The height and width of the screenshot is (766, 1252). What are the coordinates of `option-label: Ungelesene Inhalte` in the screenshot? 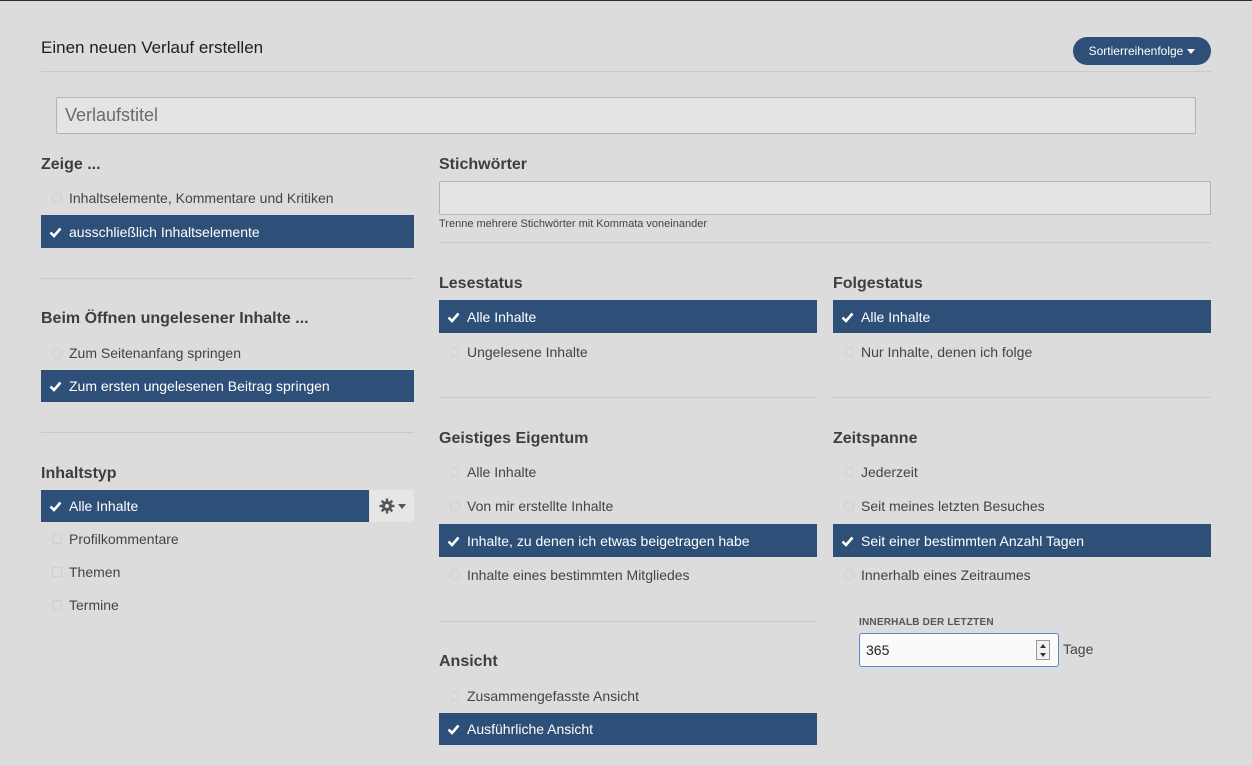 It's located at (527, 352).